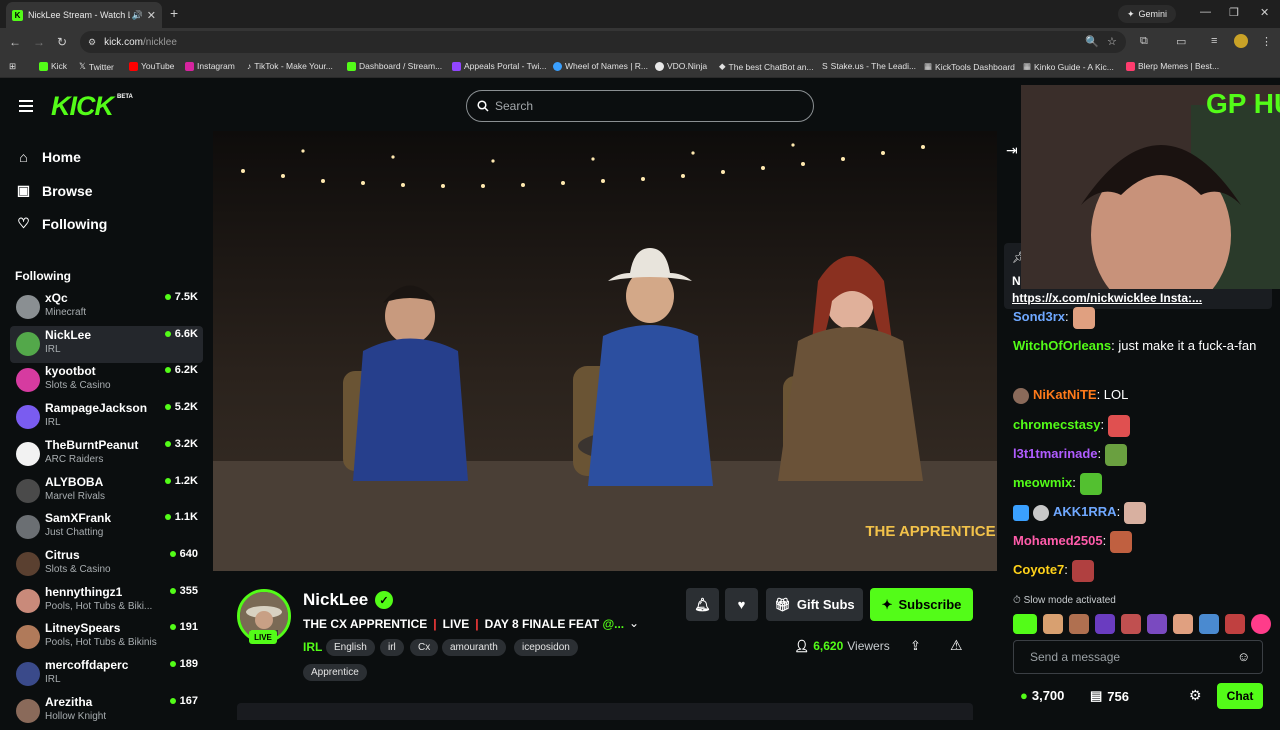  What do you see at coordinates (1241, 41) in the screenshot?
I see `profile-avatar` at bounding box center [1241, 41].